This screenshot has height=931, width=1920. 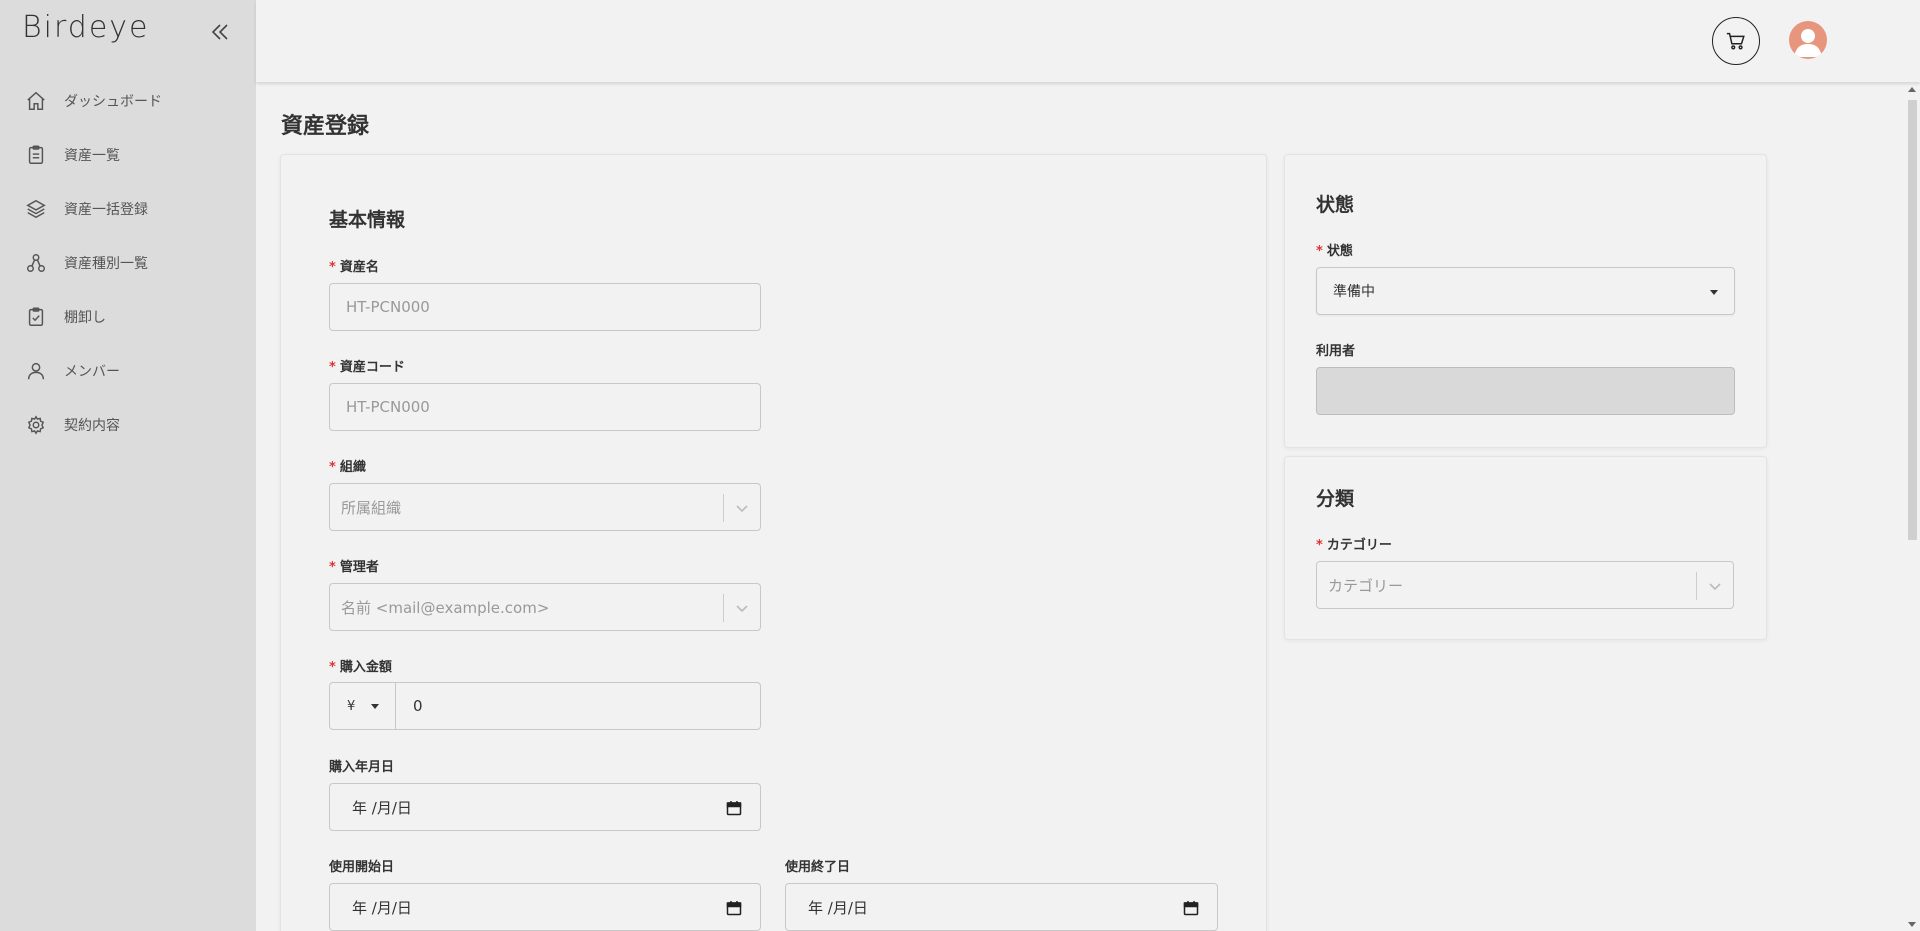 I want to click on classification-title: 分類, so click(x=1335, y=499).